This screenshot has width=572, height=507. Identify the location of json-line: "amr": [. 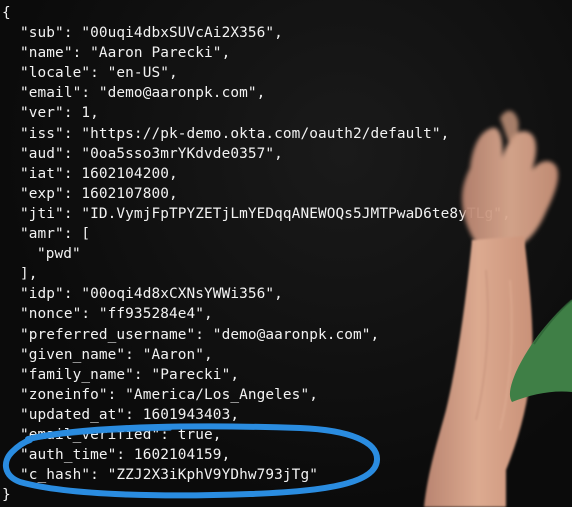
(55, 234).